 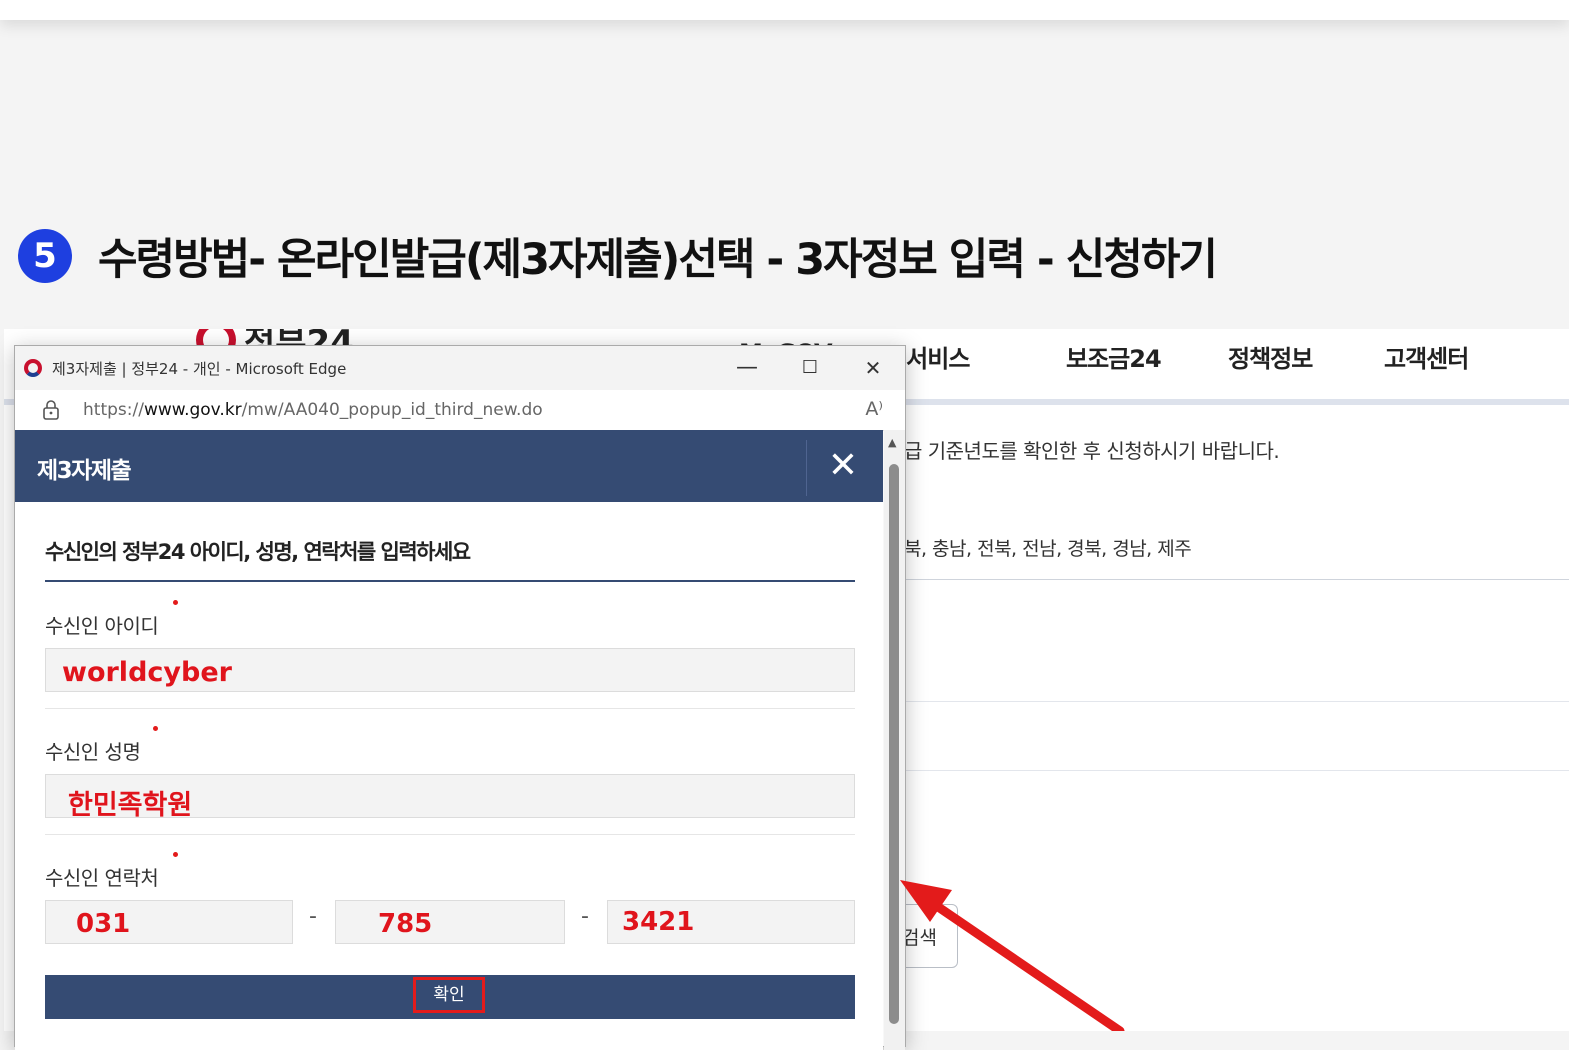 I want to click on header-divider, so click(x=806, y=468).